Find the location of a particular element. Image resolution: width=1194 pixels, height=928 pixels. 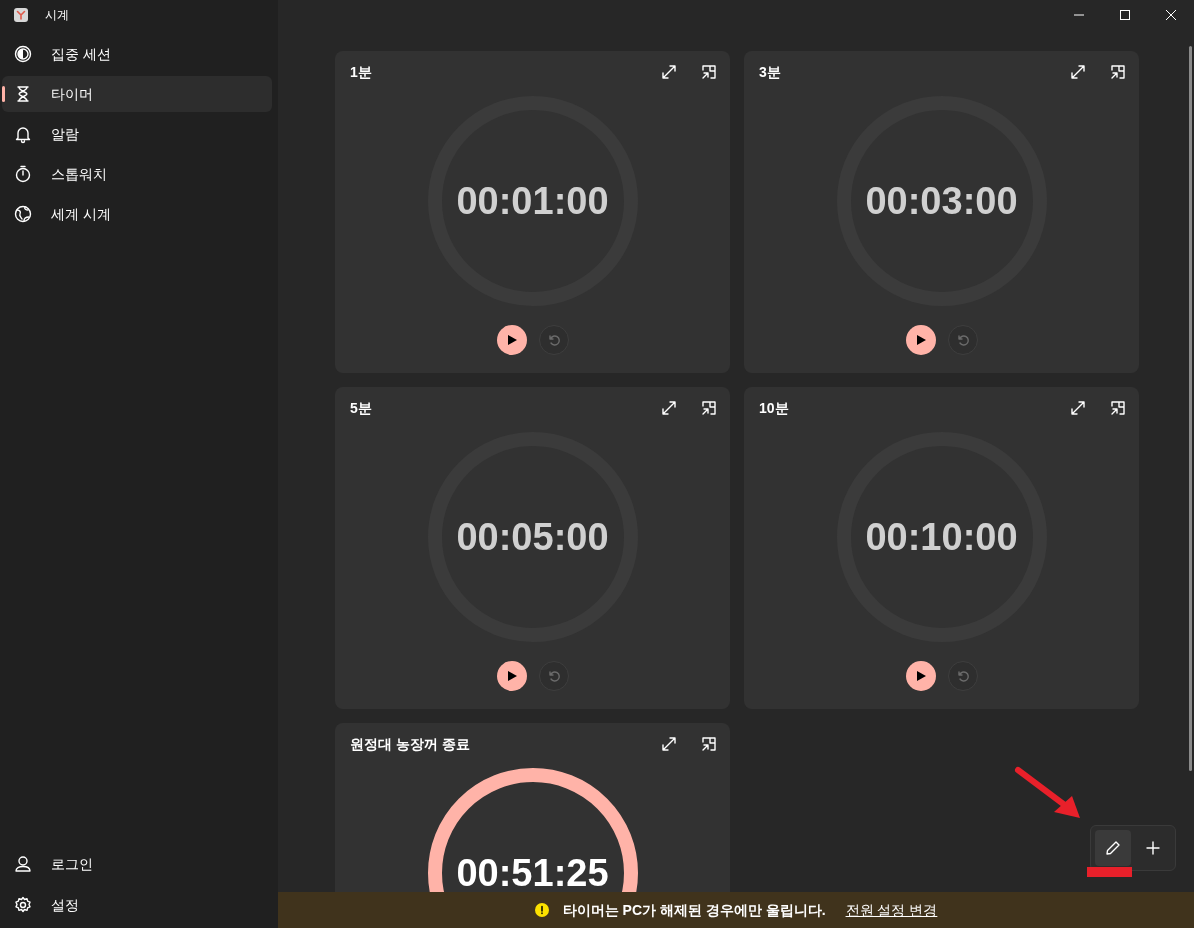

nav-item: 세계 시계 is located at coordinates (137, 214).